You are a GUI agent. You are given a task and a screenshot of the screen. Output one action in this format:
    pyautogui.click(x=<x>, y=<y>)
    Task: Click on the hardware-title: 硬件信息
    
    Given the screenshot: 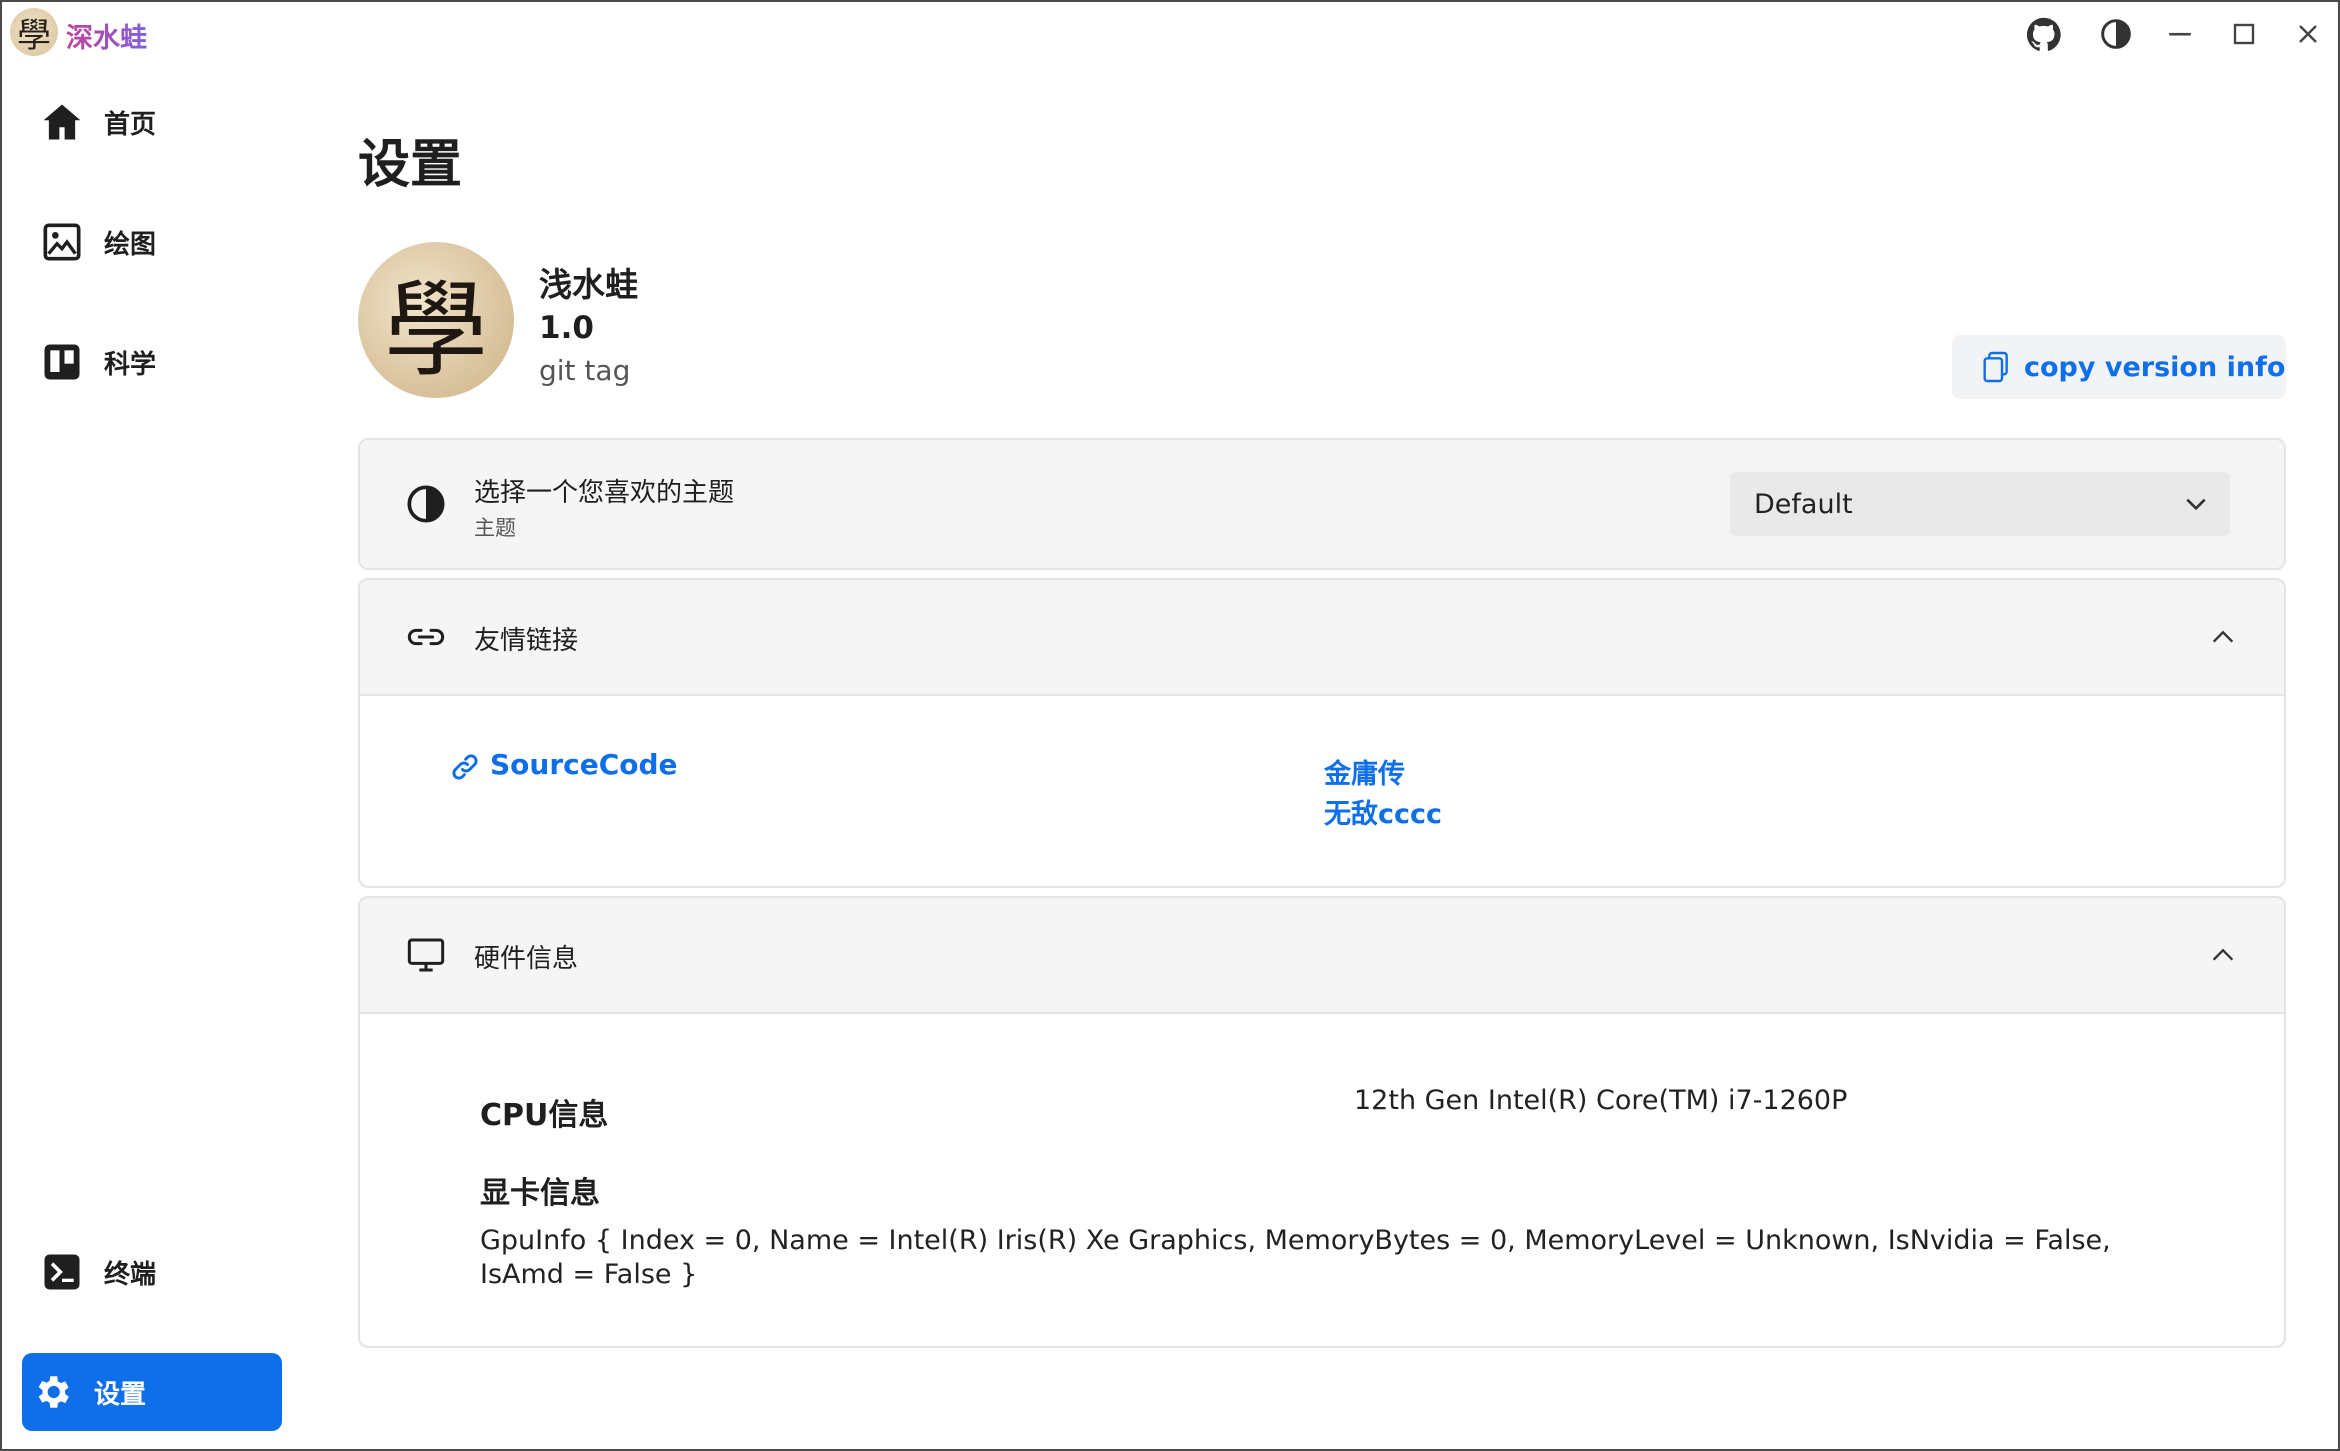 What is the action you would take?
    pyautogui.click(x=526, y=959)
    